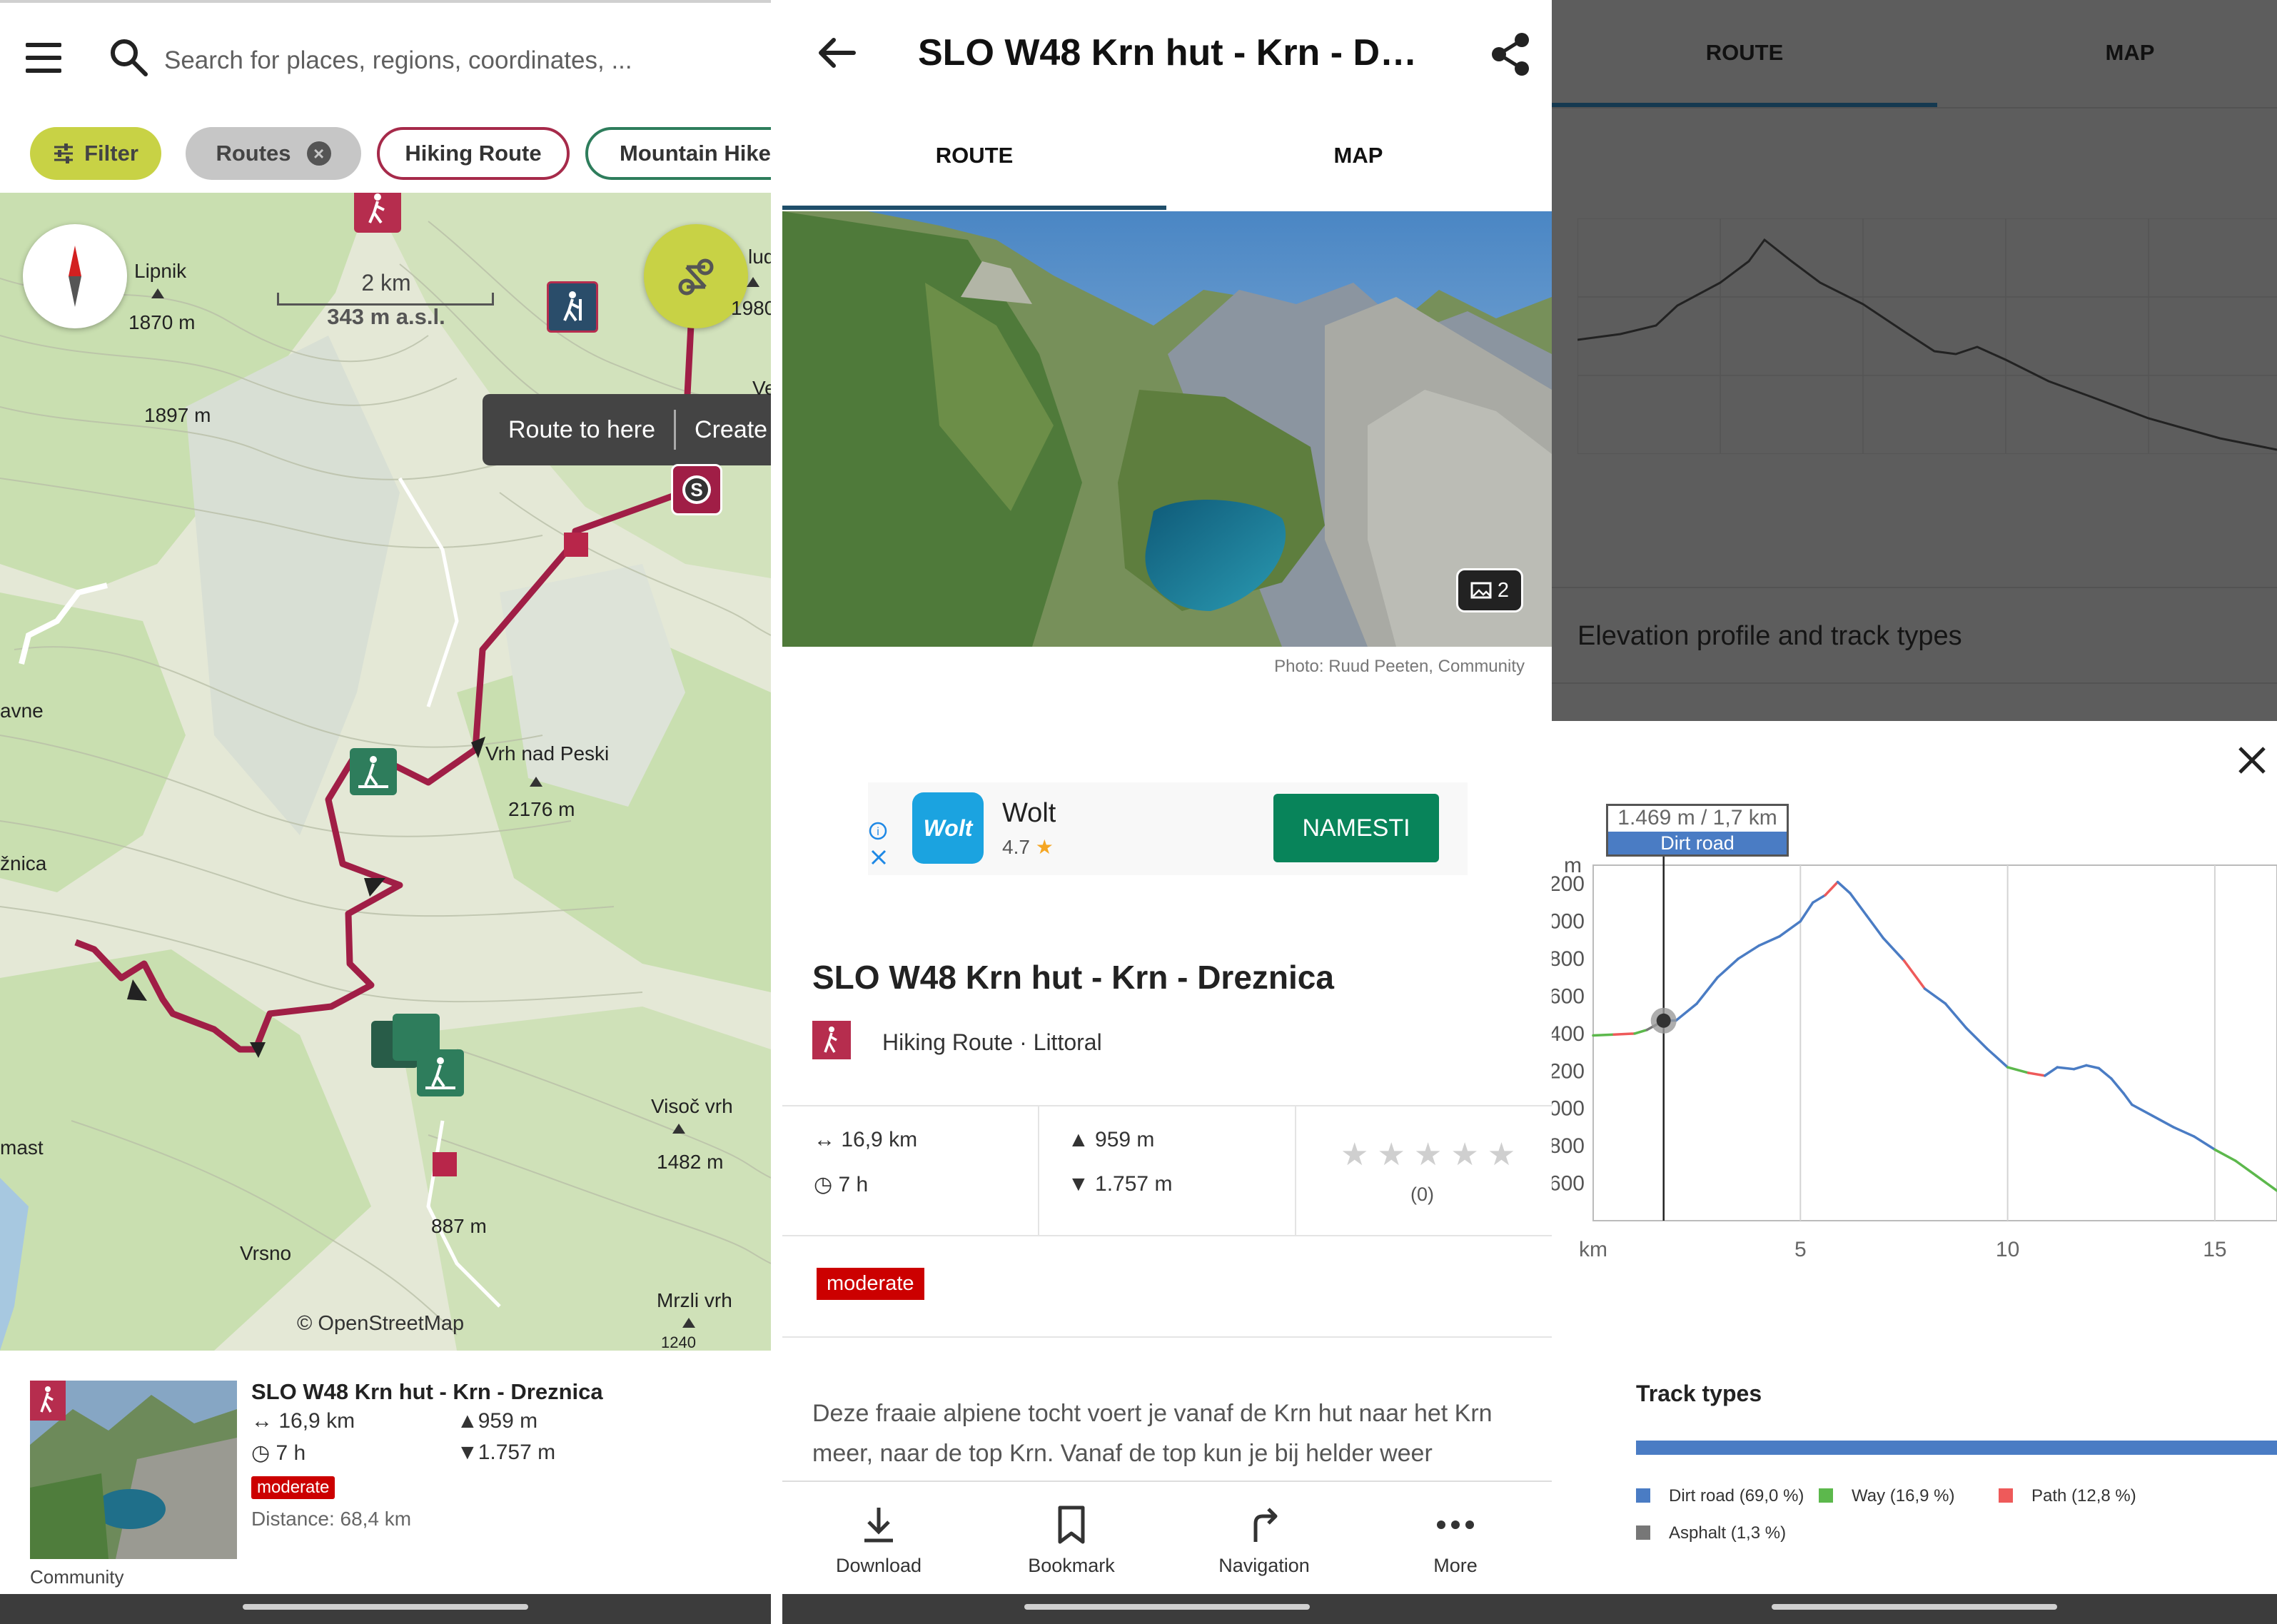  I want to click on filter-chip: Filter, so click(95, 153).